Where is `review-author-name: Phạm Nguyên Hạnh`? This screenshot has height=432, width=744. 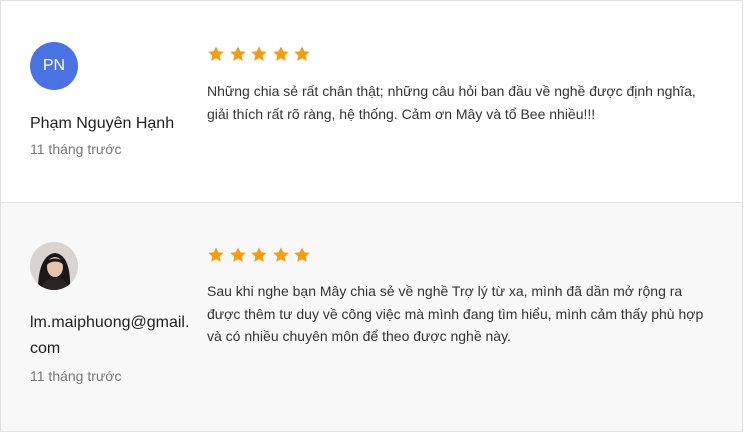 review-author-name: Phạm Nguyên Hạnh is located at coordinates (102, 123).